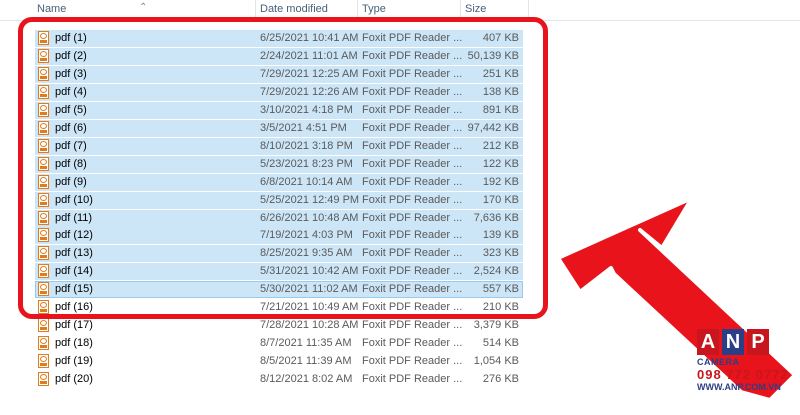 The width and height of the screenshot is (800, 415). I want to click on logo-letter-n: N, so click(733, 342).